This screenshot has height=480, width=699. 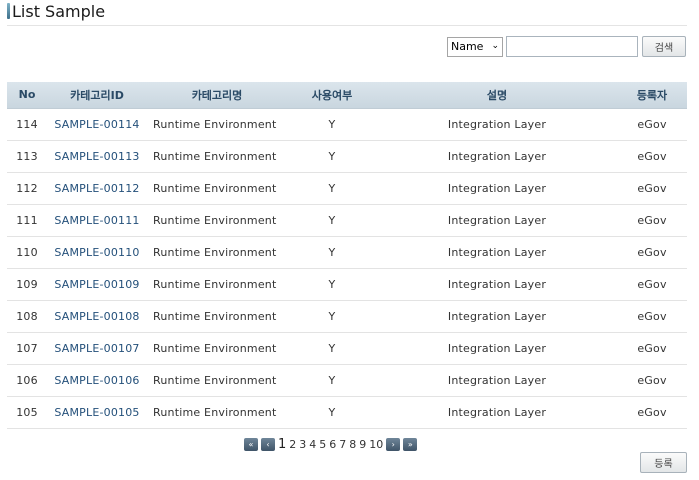 I want to click on chevron-left-icon: ‹, so click(x=268, y=444).